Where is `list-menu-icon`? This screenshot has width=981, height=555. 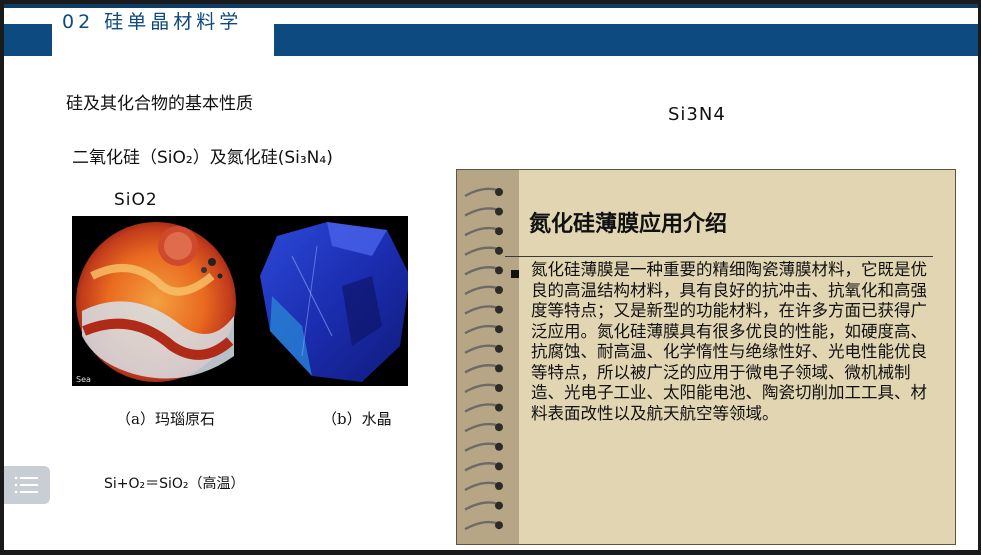 list-menu-icon is located at coordinates (26, 485).